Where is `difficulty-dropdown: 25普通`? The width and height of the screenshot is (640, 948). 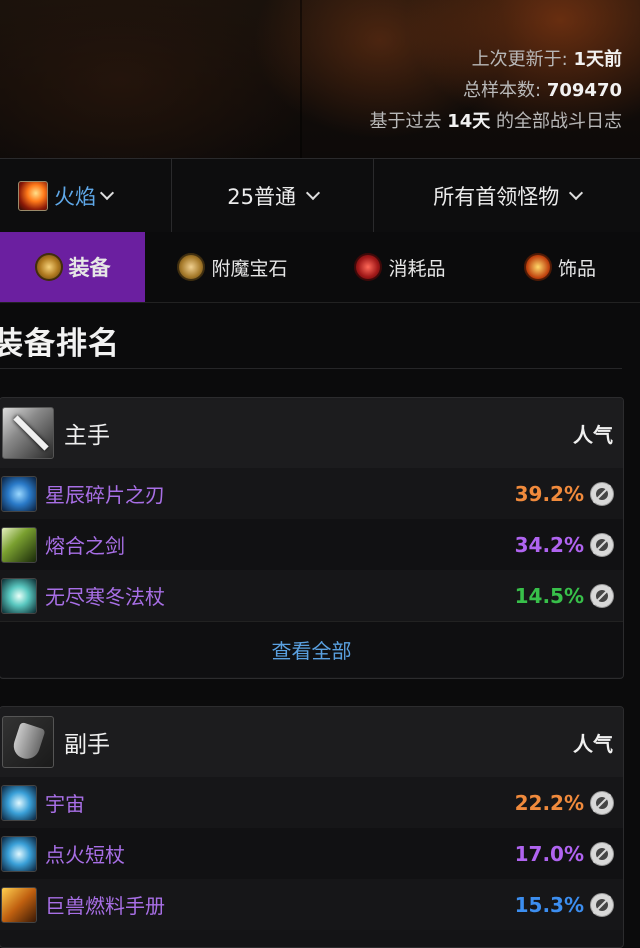 difficulty-dropdown: 25普通 is located at coordinates (273, 195).